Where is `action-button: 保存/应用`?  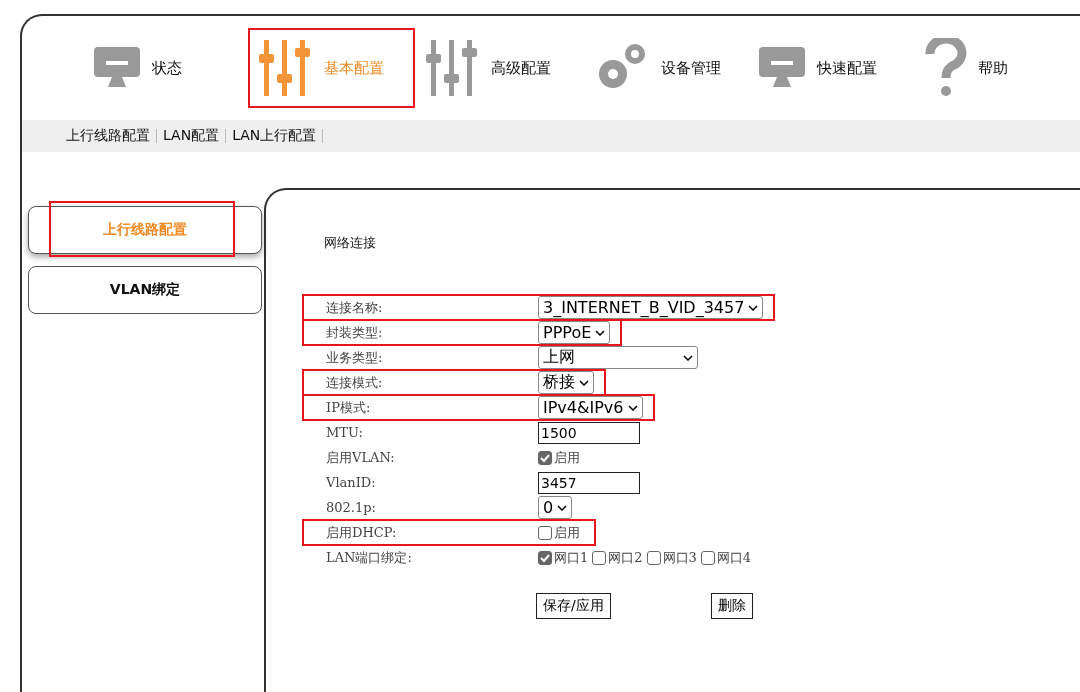 action-button: 保存/应用 is located at coordinates (573, 606).